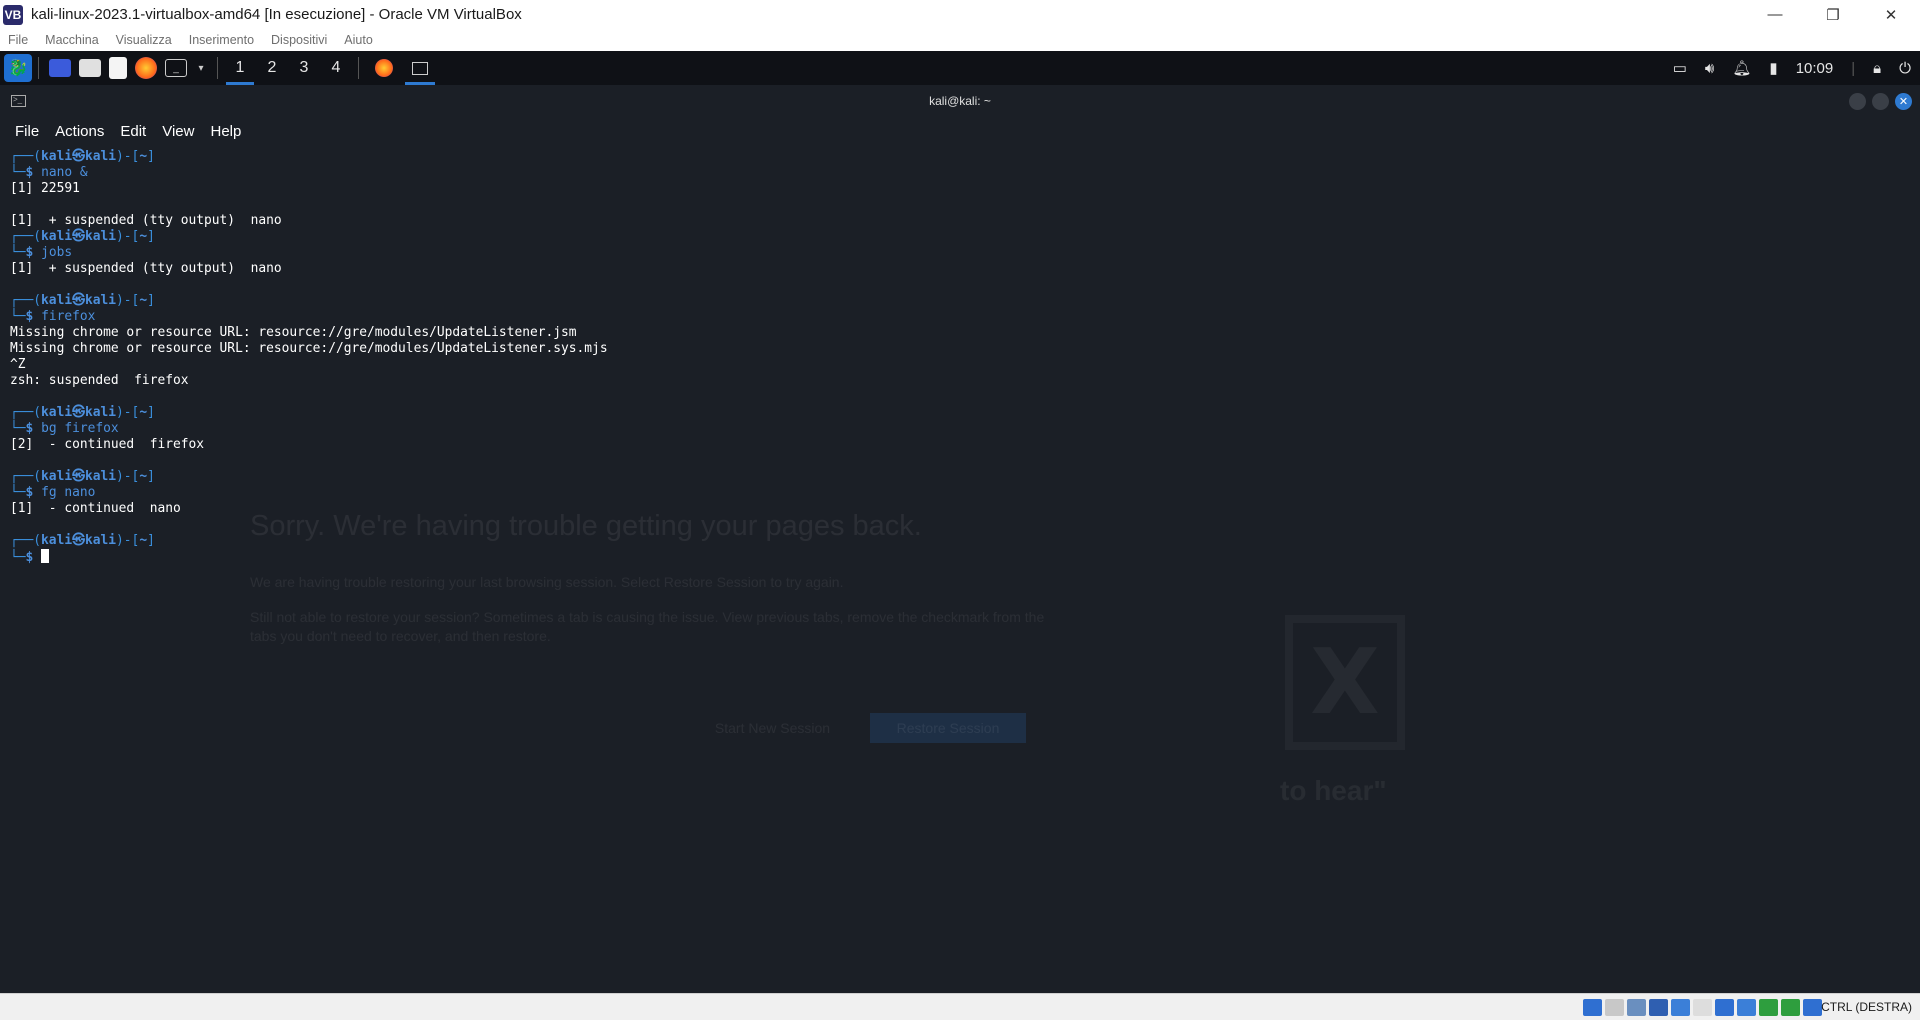 The width and height of the screenshot is (1920, 1020). I want to click on display-icon: ▭, so click(1680, 68).